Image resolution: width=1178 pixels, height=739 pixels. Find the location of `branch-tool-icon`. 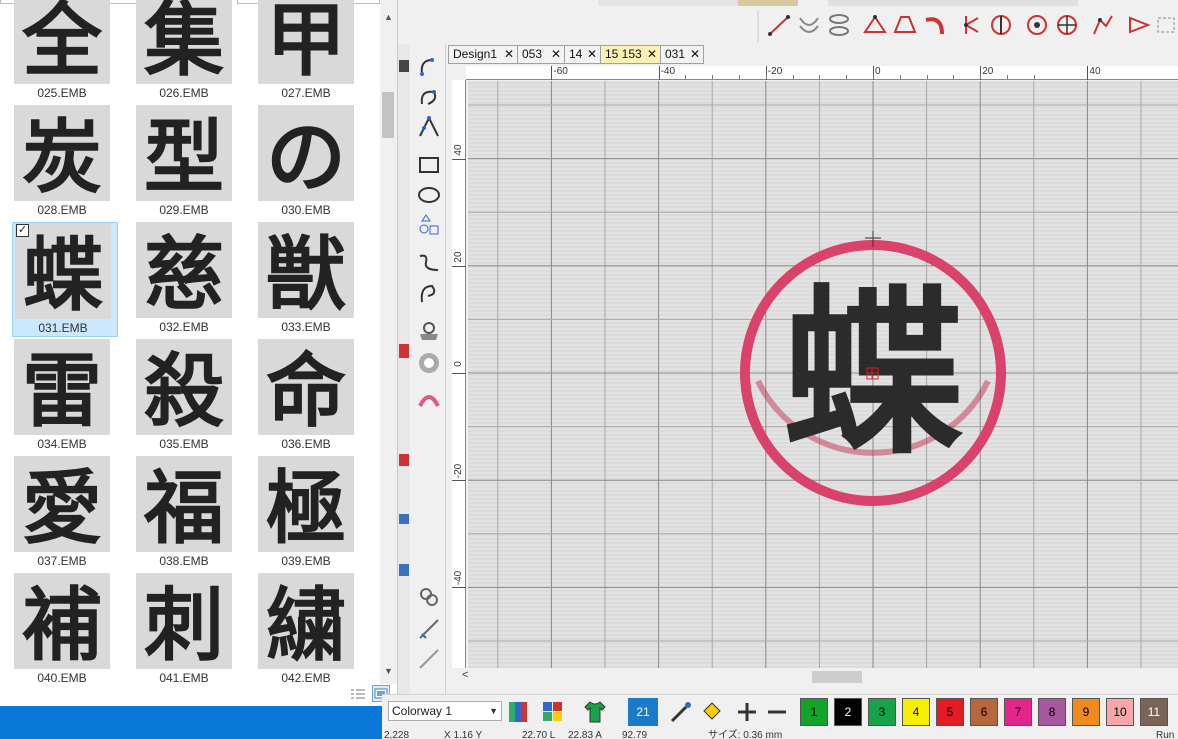

branch-tool-icon is located at coordinates (1001, 25).